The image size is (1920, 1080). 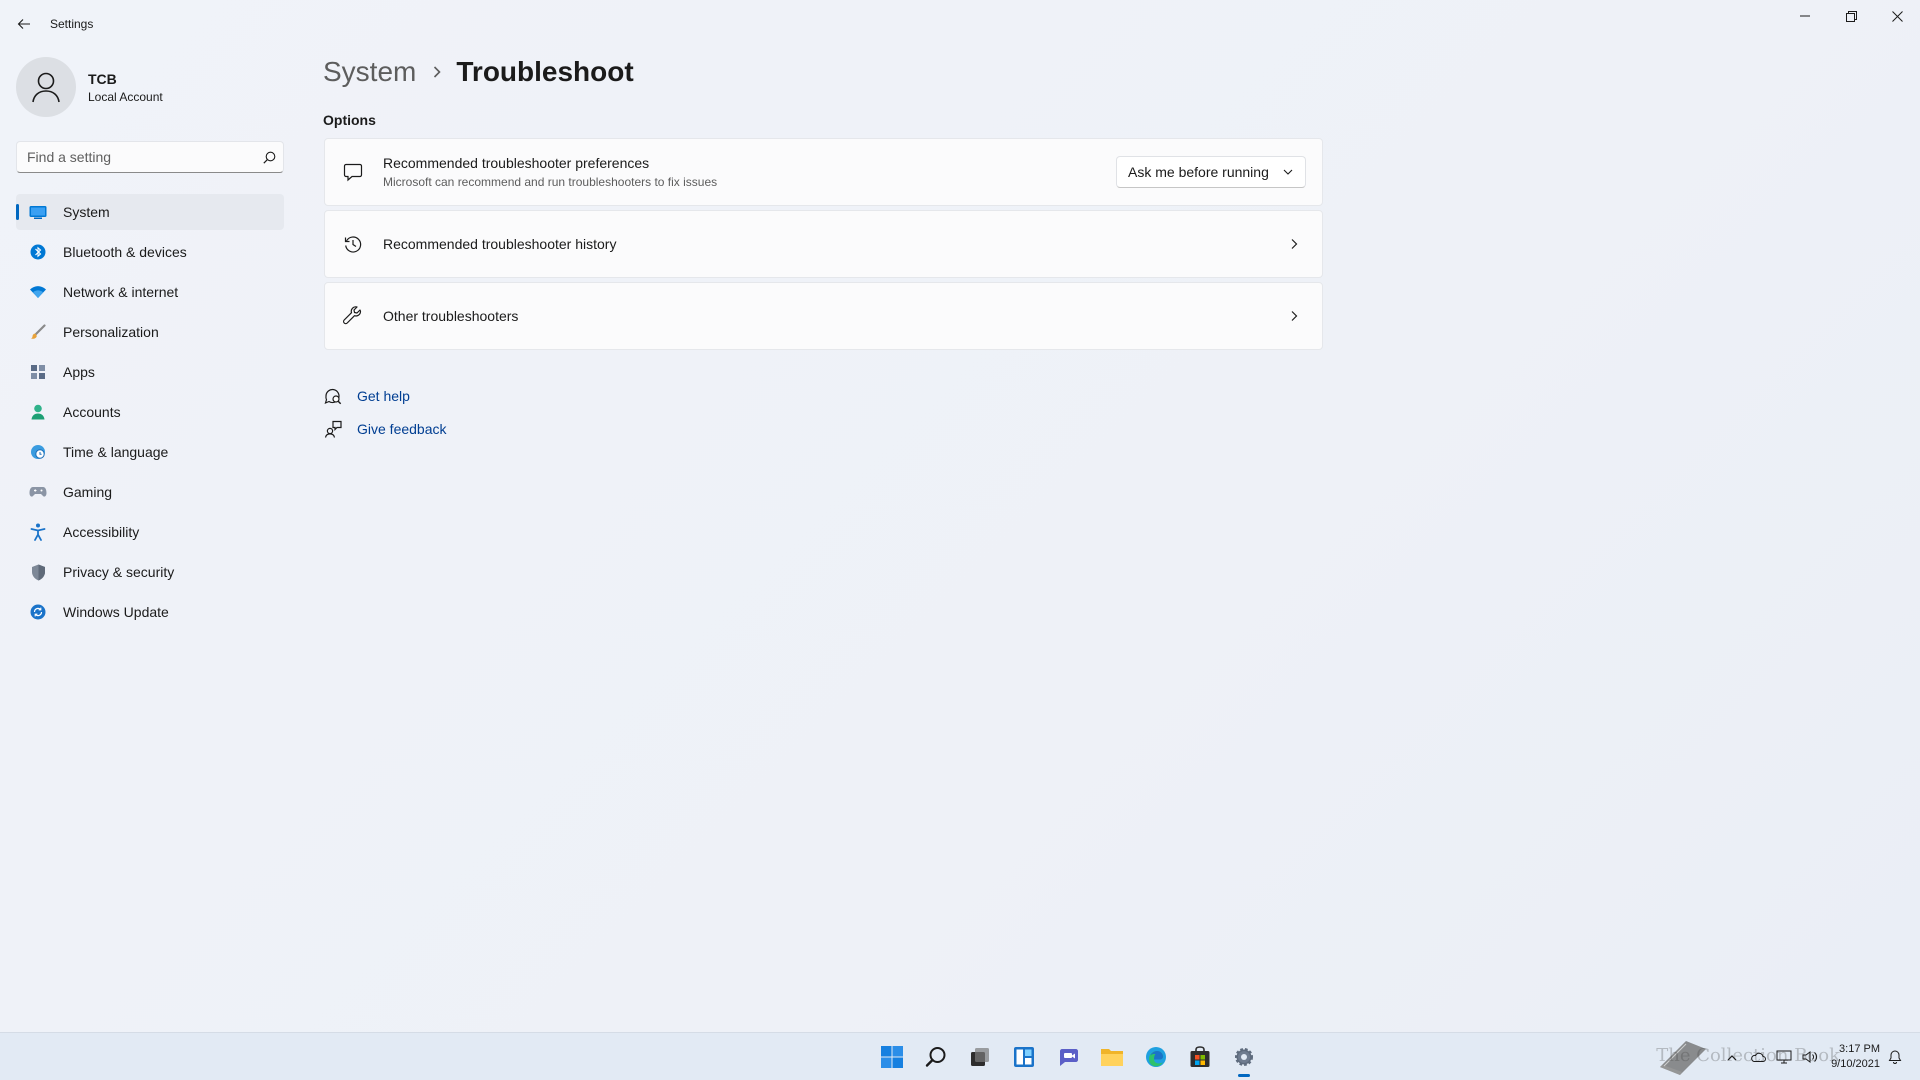 I want to click on sidebar-item-privacy-security: Privacy & security, so click(x=150, y=572).